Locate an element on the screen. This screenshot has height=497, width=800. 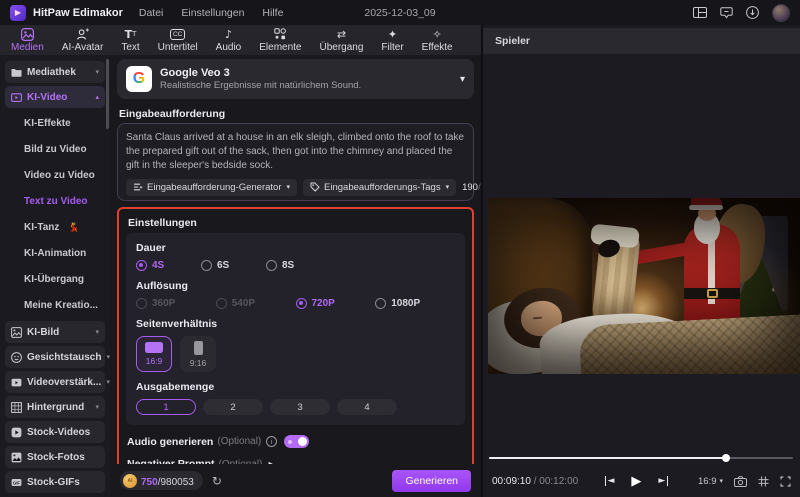
sidebar-item-ki-effekte: KI-Effekte is located at coordinates (55, 123).